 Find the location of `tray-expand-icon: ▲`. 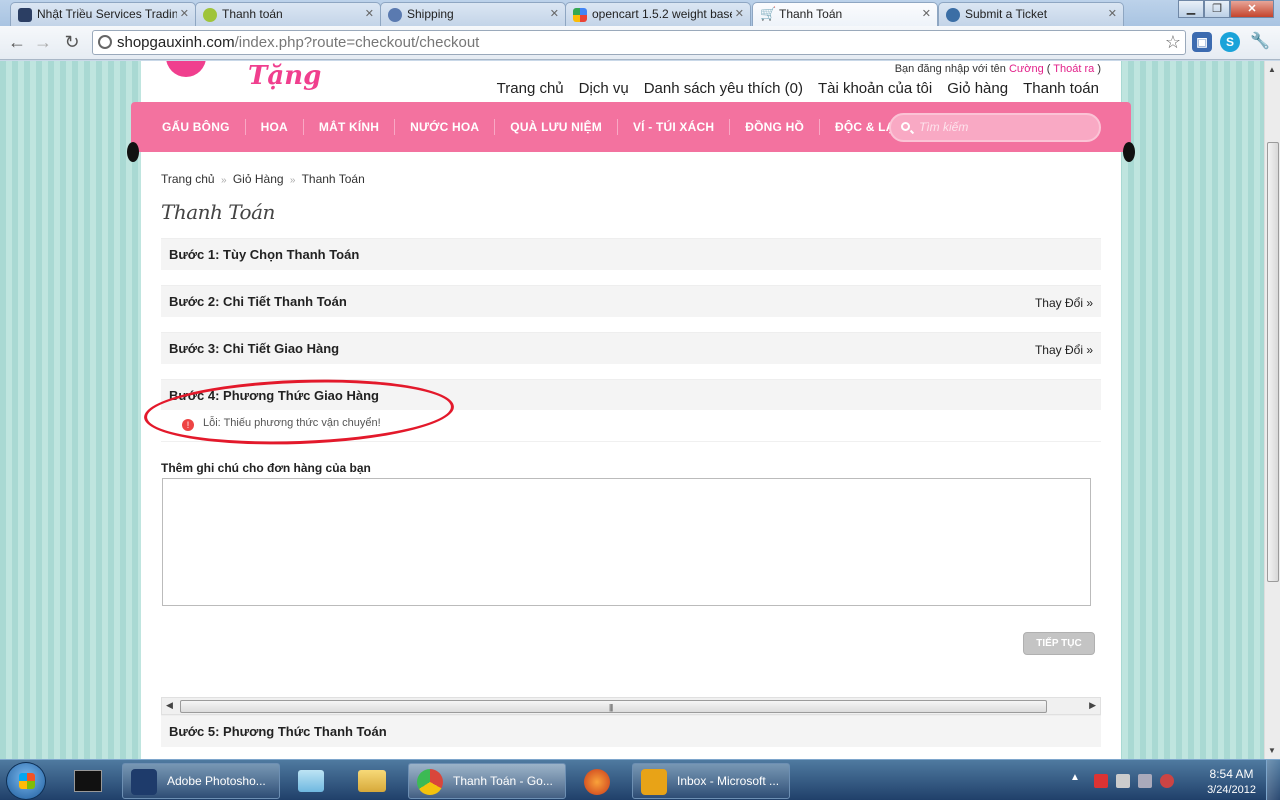

tray-expand-icon: ▲ is located at coordinates (1077, 779).